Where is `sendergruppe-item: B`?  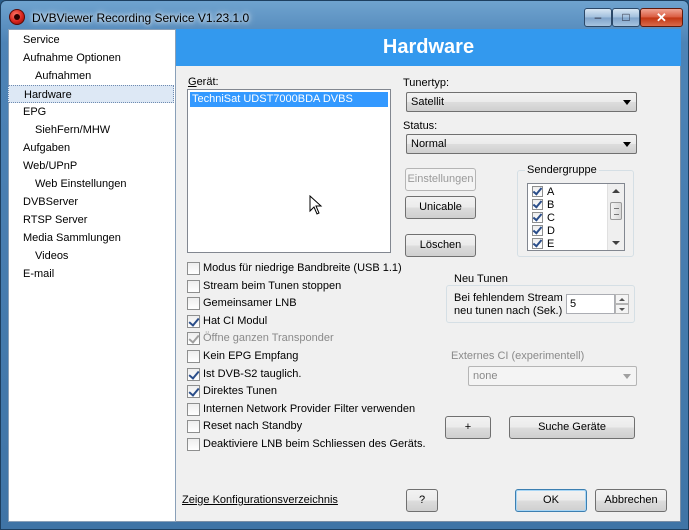 sendergruppe-item: B is located at coordinates (543, 205).